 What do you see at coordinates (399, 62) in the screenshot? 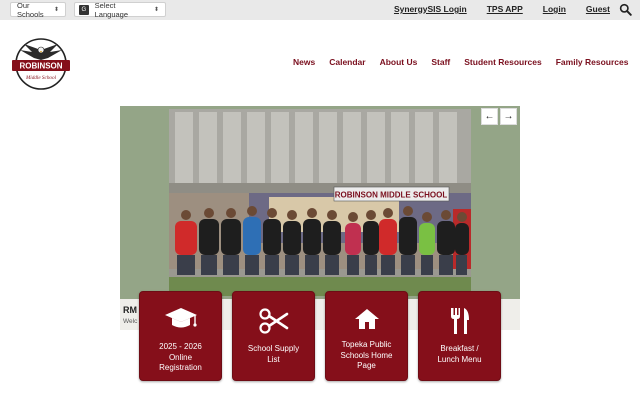
I see `nav-about-us: About Us` at bounding box center [399, 62].